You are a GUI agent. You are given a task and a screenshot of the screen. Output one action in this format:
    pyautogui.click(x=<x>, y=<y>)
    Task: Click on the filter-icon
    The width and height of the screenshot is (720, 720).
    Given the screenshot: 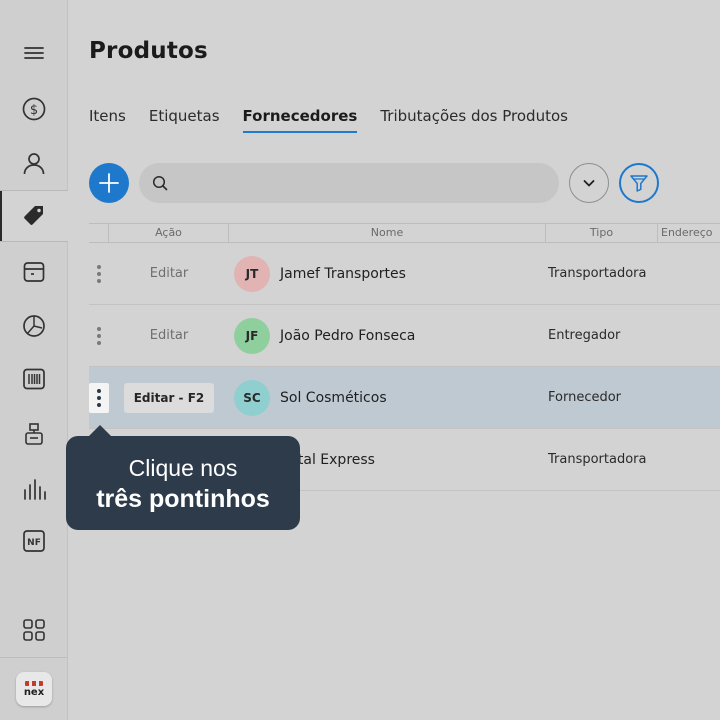 What is the action you would take?
    pyautogui.click(x=639, y=183)
    